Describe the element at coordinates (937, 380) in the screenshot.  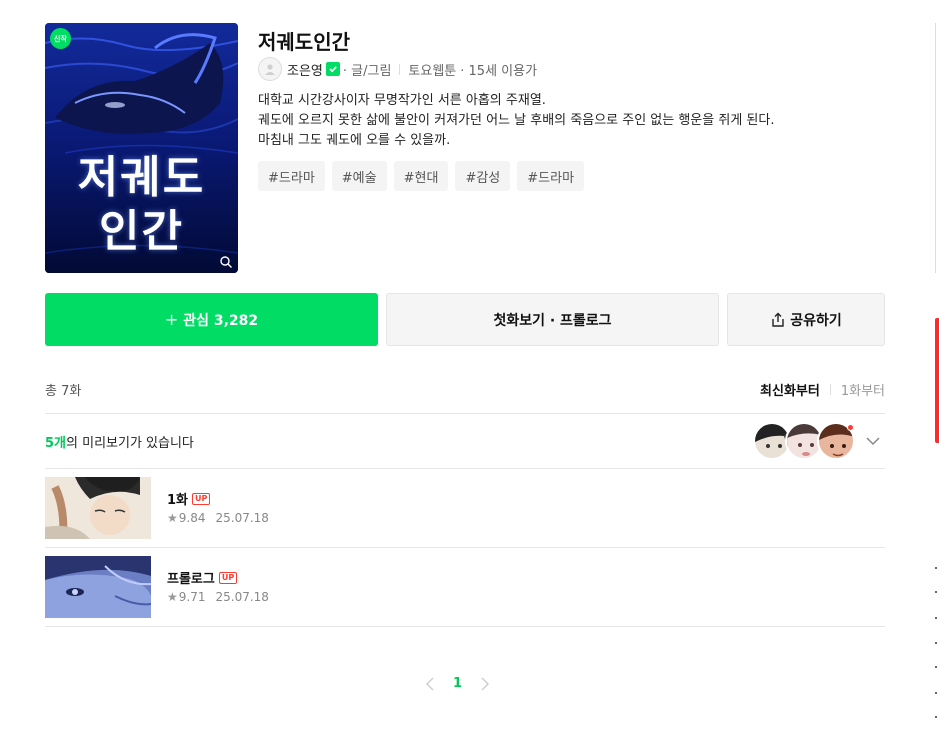
I see `side-banner` at that location.